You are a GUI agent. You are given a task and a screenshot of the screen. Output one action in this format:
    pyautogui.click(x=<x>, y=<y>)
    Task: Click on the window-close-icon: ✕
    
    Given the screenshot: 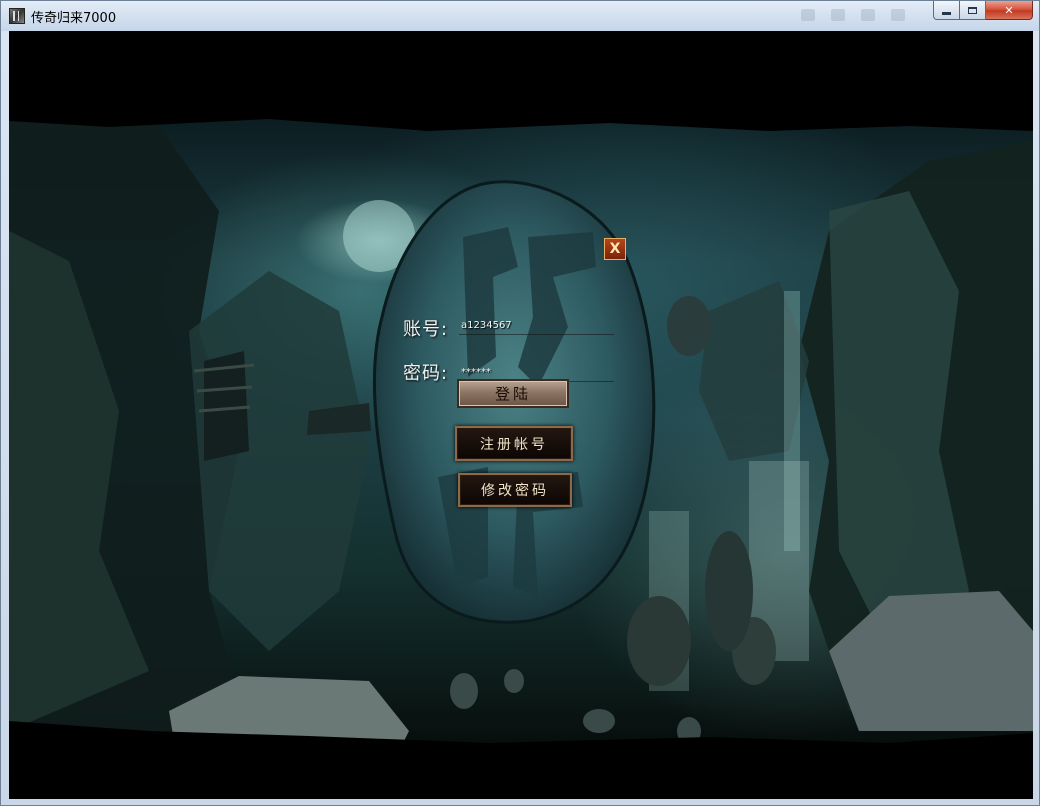 What is the action you would take?
    pyautogui.click(x=1009, y=10)
    